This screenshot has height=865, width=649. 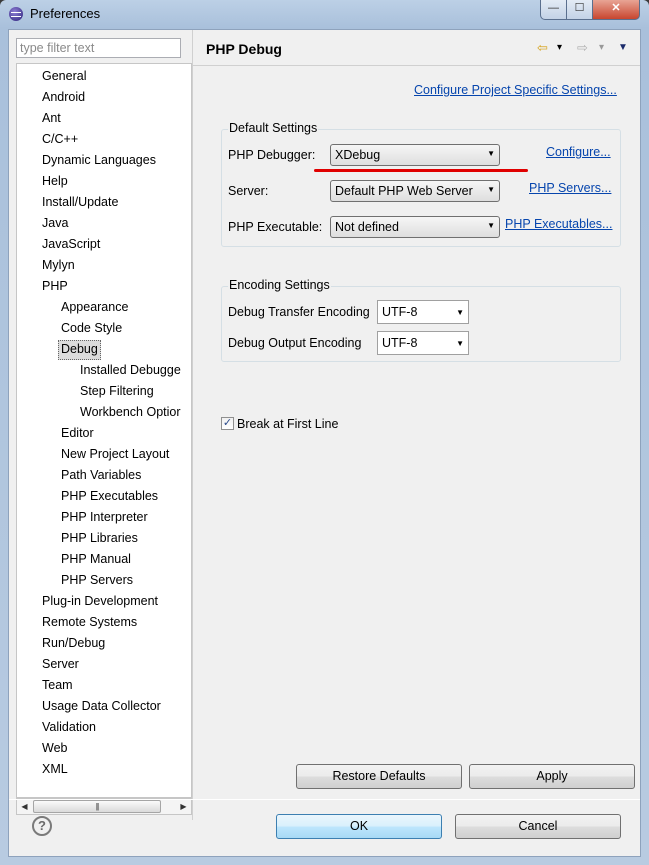 What do you see at coordinates (65, 13) in the screenshot?
I see `window-title: Preferences` at bounding box center [65, 13].